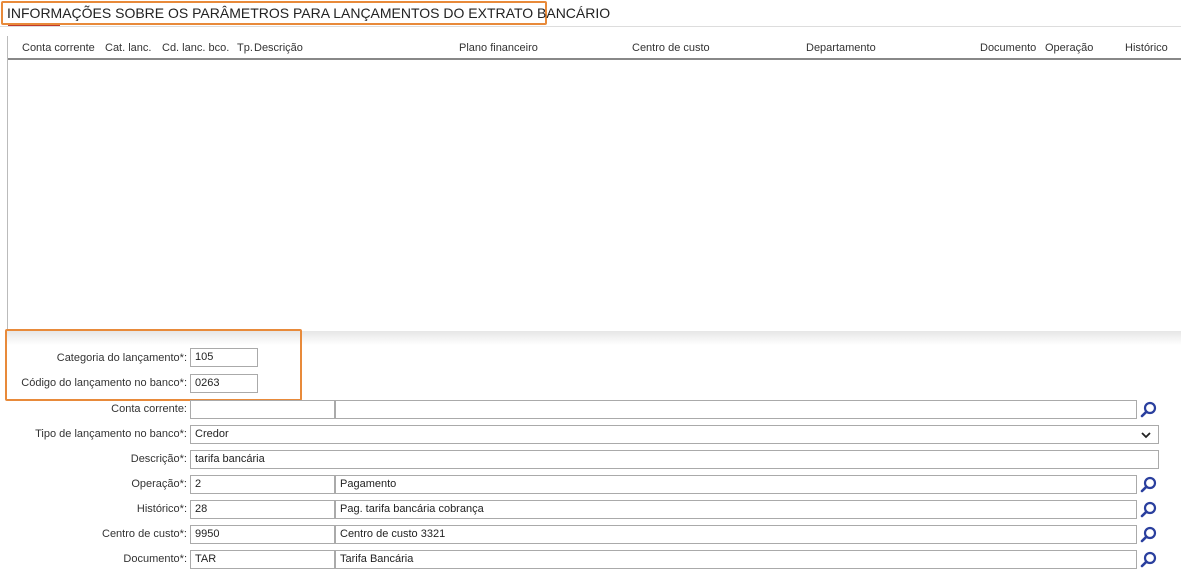  I want to click on historico-search-button, so click(1149, 509).